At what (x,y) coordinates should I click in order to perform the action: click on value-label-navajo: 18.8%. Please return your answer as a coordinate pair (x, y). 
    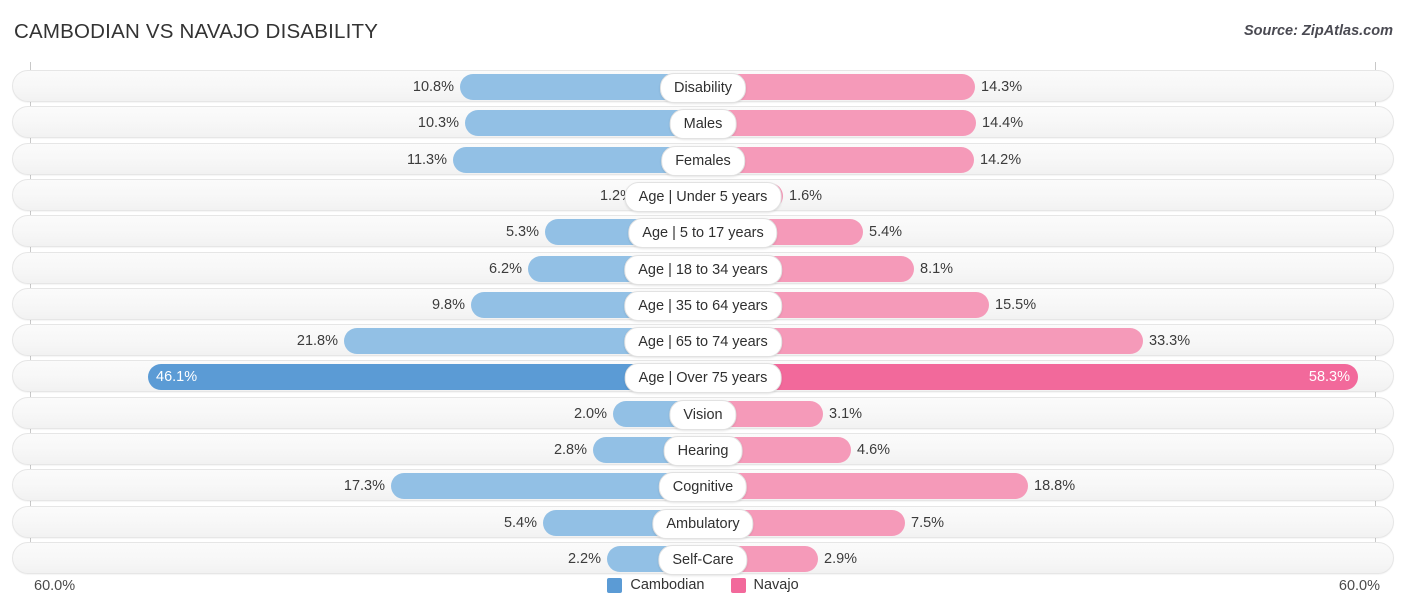
    Looking at the image, I should click on (1055, 486).